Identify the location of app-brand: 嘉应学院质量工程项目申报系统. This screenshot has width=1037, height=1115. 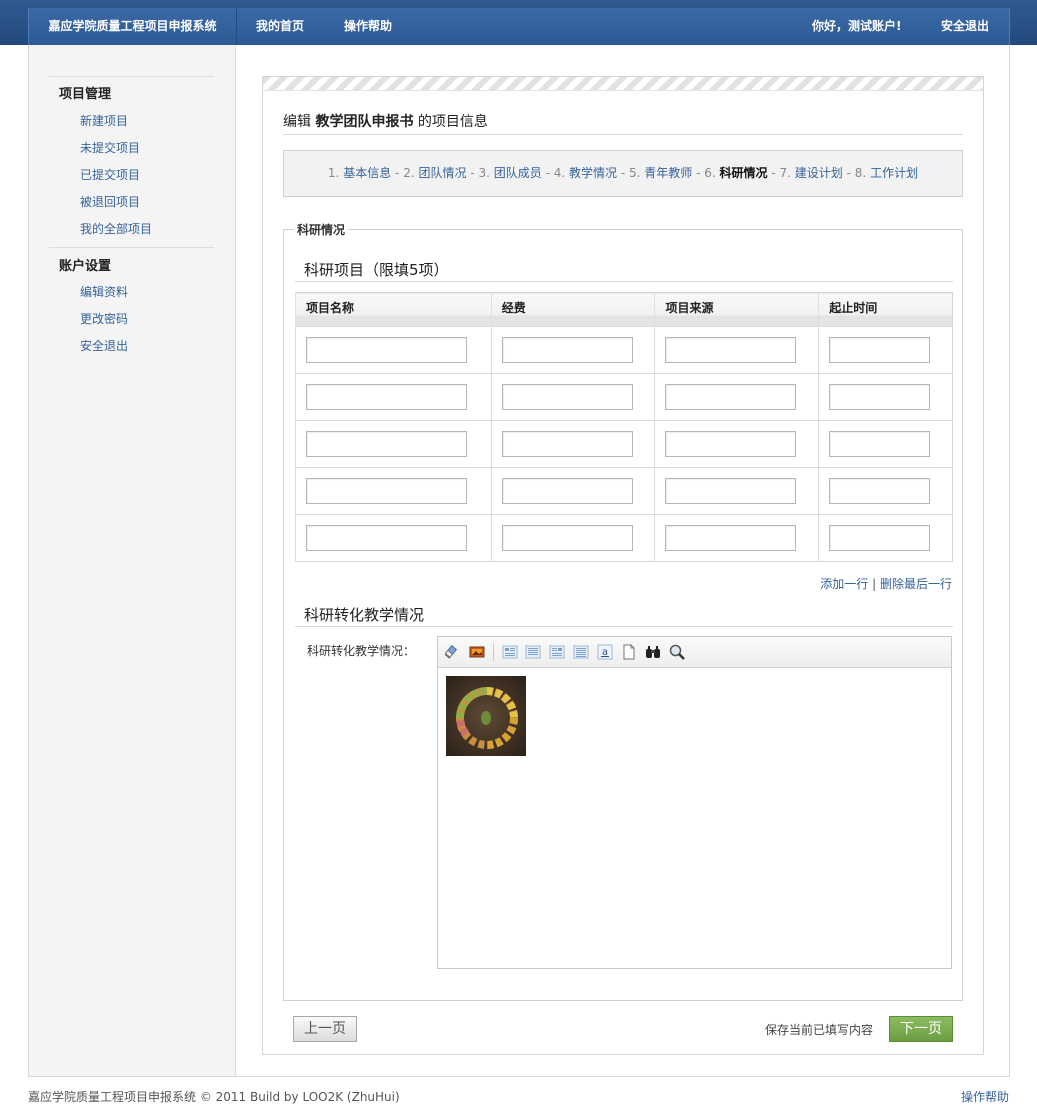
(133, 26).